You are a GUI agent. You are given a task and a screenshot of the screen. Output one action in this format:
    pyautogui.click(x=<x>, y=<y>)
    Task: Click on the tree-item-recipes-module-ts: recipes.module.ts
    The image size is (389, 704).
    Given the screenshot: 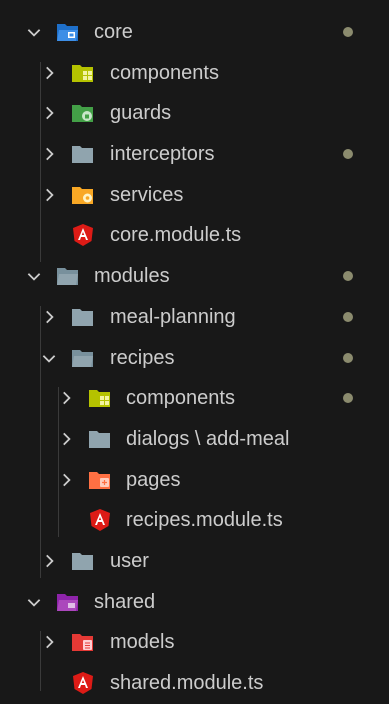 What is the action you would take?
    pyautogui.click(x=194, y=520)
    